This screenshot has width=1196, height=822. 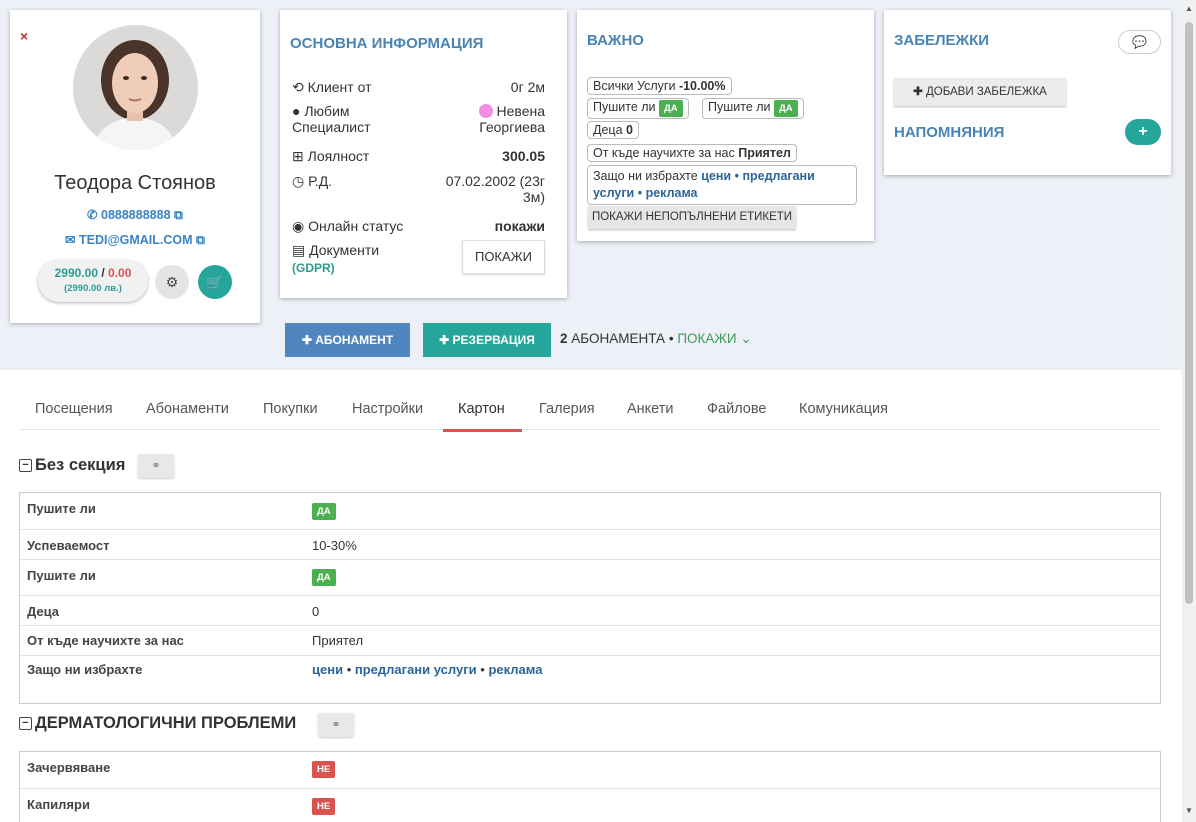 I want to click on client-since-row: ⟲ Клиент от 0г 2м, so click(x=418, y=89).